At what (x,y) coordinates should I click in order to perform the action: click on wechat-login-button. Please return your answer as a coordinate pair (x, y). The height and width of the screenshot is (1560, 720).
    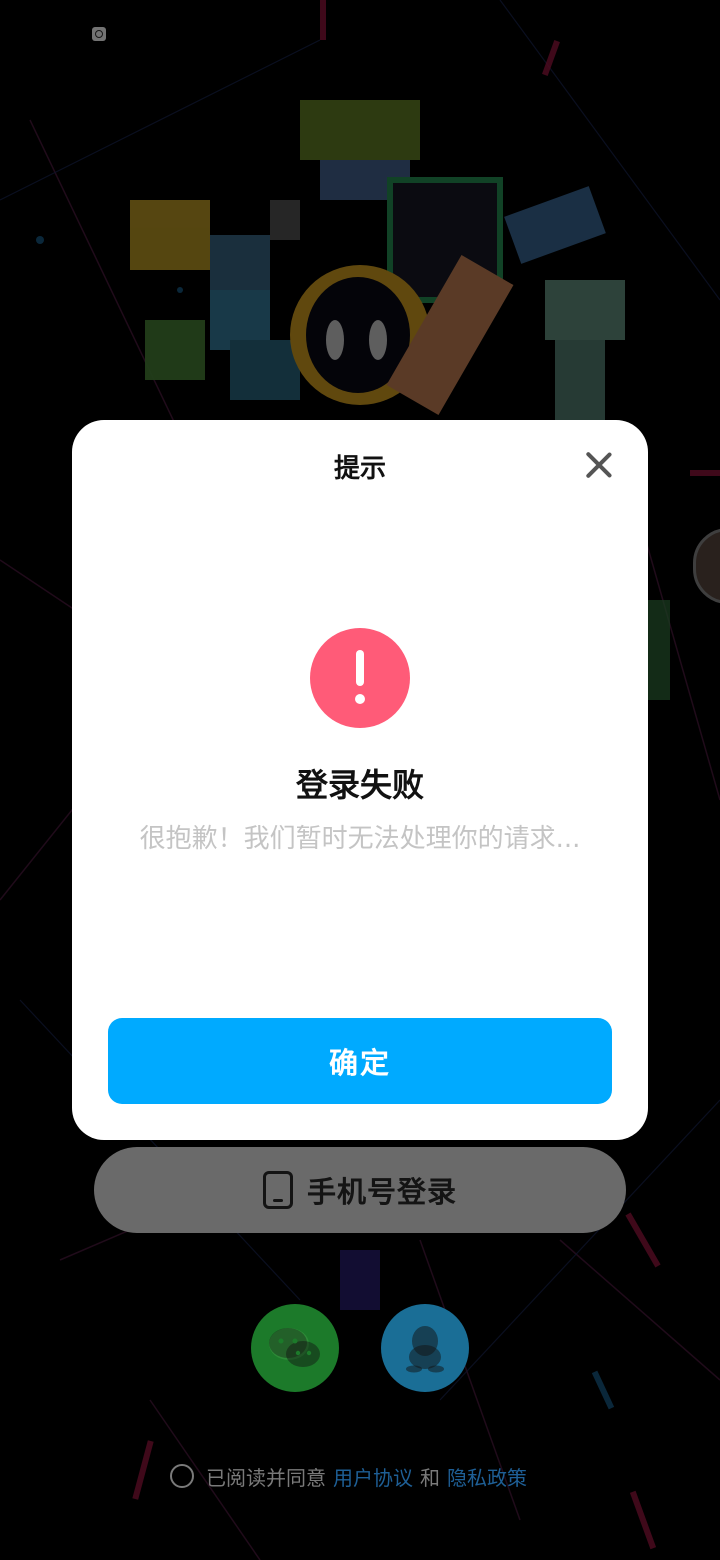
    Looking at the image, I should click on (295, 1348).